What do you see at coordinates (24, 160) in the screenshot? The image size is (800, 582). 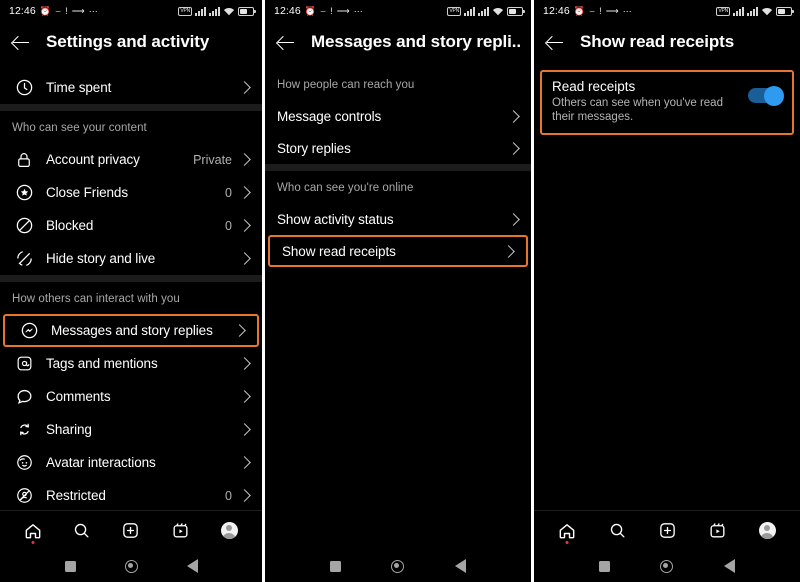 I see `lock-icon` at bounding box center [24, 160].